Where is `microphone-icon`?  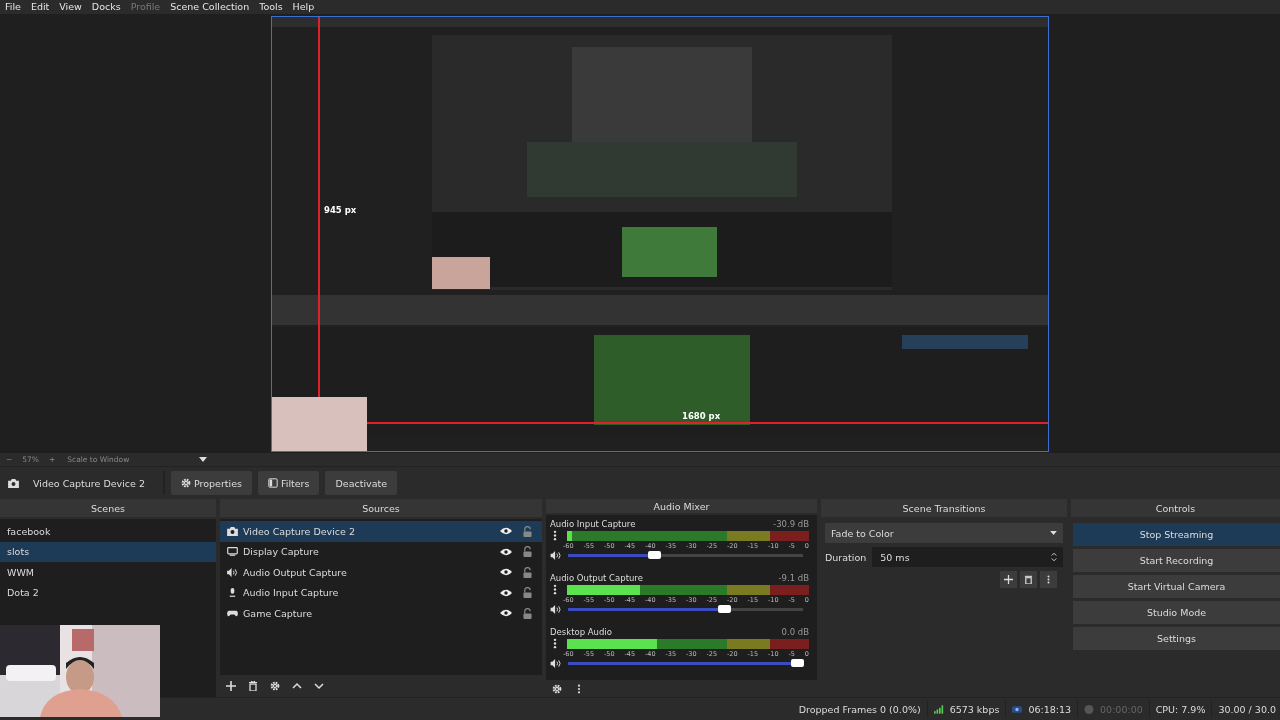
microphone-icon is located at coordinates (232, 593).